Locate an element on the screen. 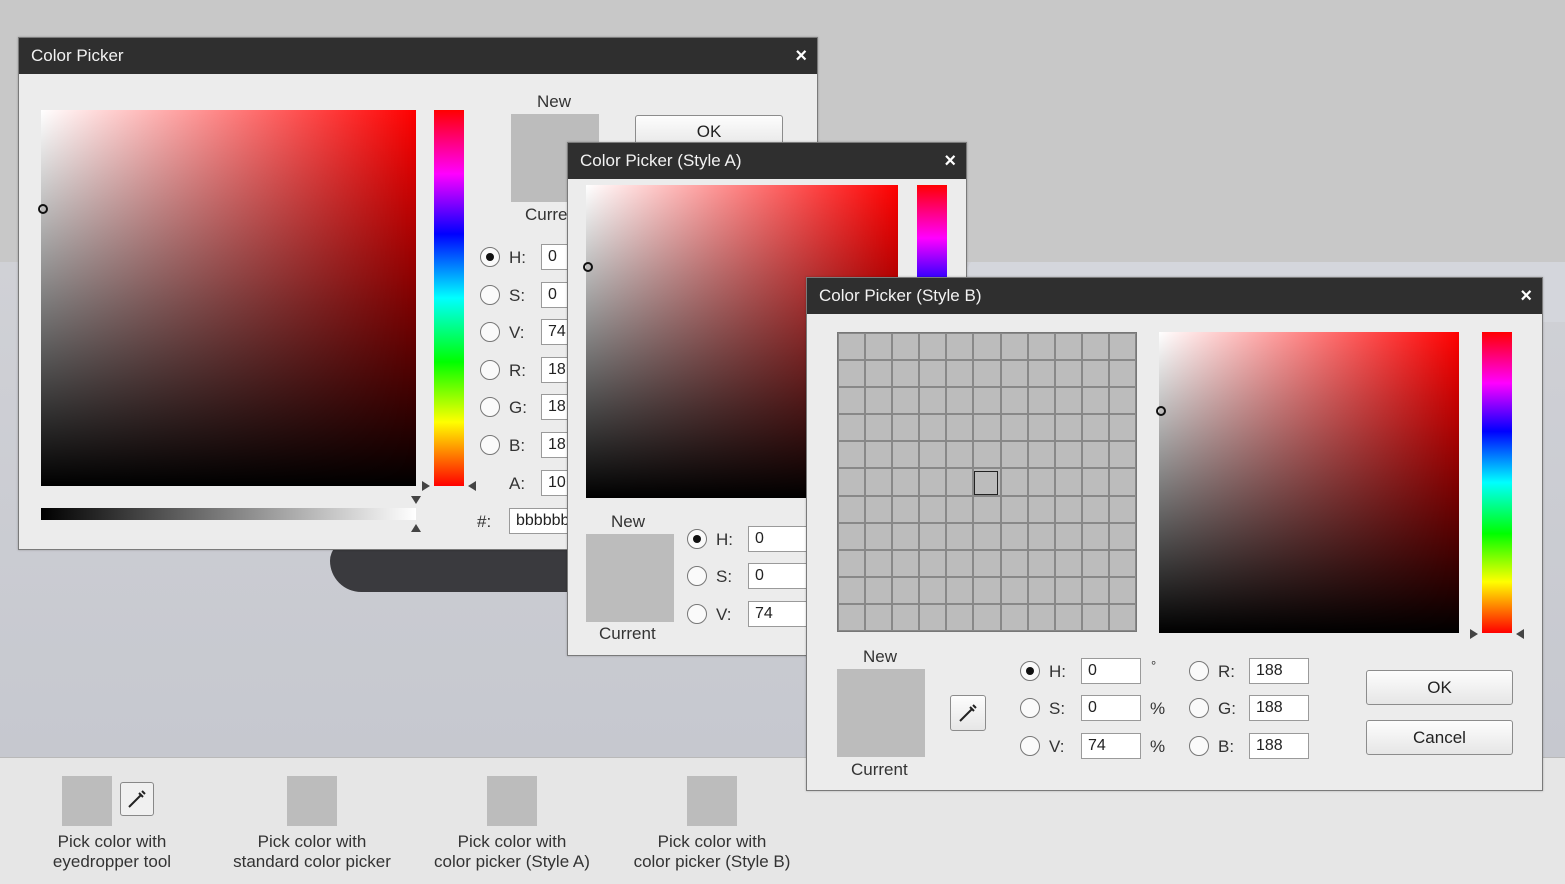  style-b-picker-swatch is located at coordinates (712, 801).